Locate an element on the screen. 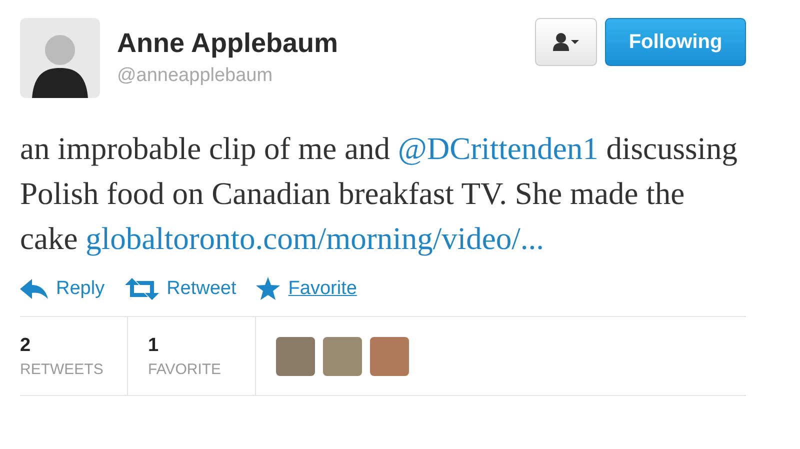  user-menu-button is located at coordinates (566, 42).